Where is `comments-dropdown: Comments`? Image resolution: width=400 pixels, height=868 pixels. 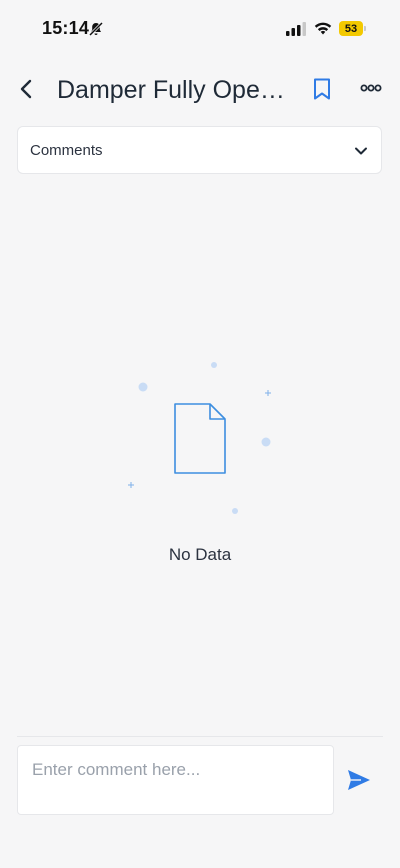
comments-dropdown: Comments is located at coordinates (199, 150).